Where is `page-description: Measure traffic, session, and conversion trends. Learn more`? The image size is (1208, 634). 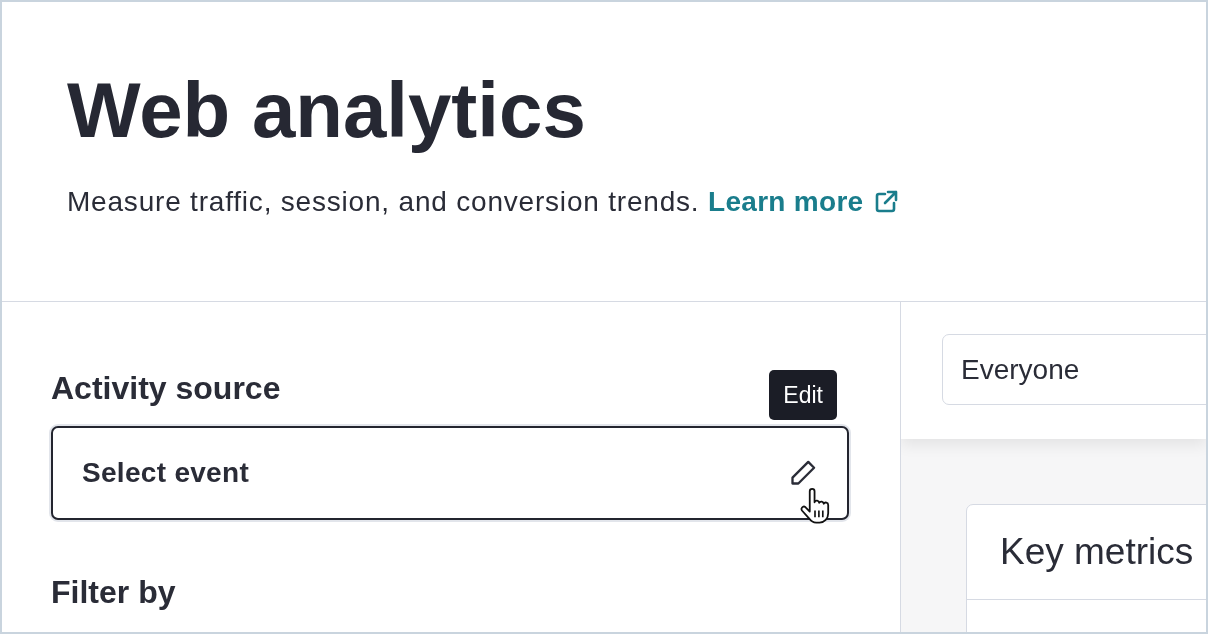 page-description: Measure traffic, session, and conversion trends. Learn more is located at coordinates (482, 202).